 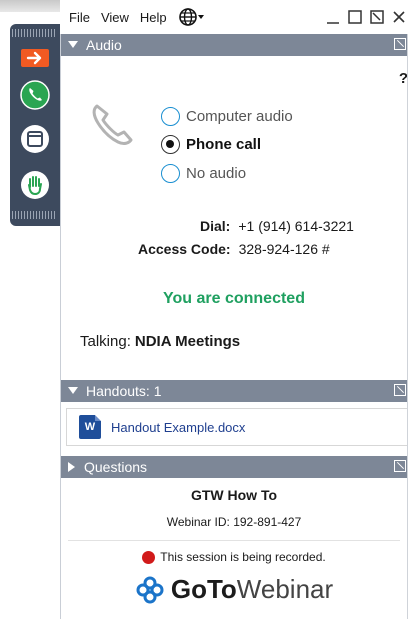 I want to click on globe-icon, so click(x=191, y=17).